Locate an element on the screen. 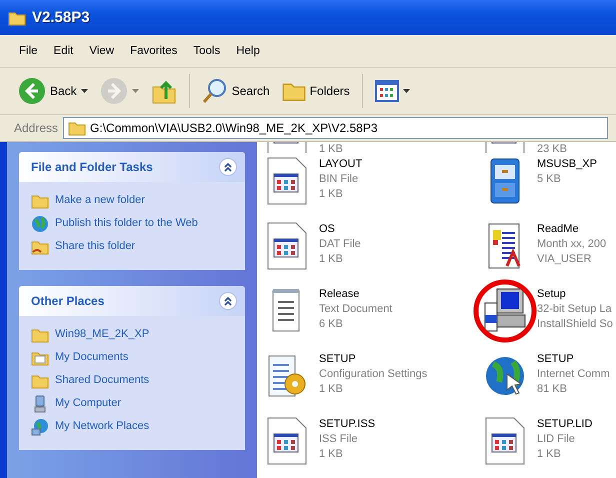  file-detail: LID File is located at coordinates (556, 439).